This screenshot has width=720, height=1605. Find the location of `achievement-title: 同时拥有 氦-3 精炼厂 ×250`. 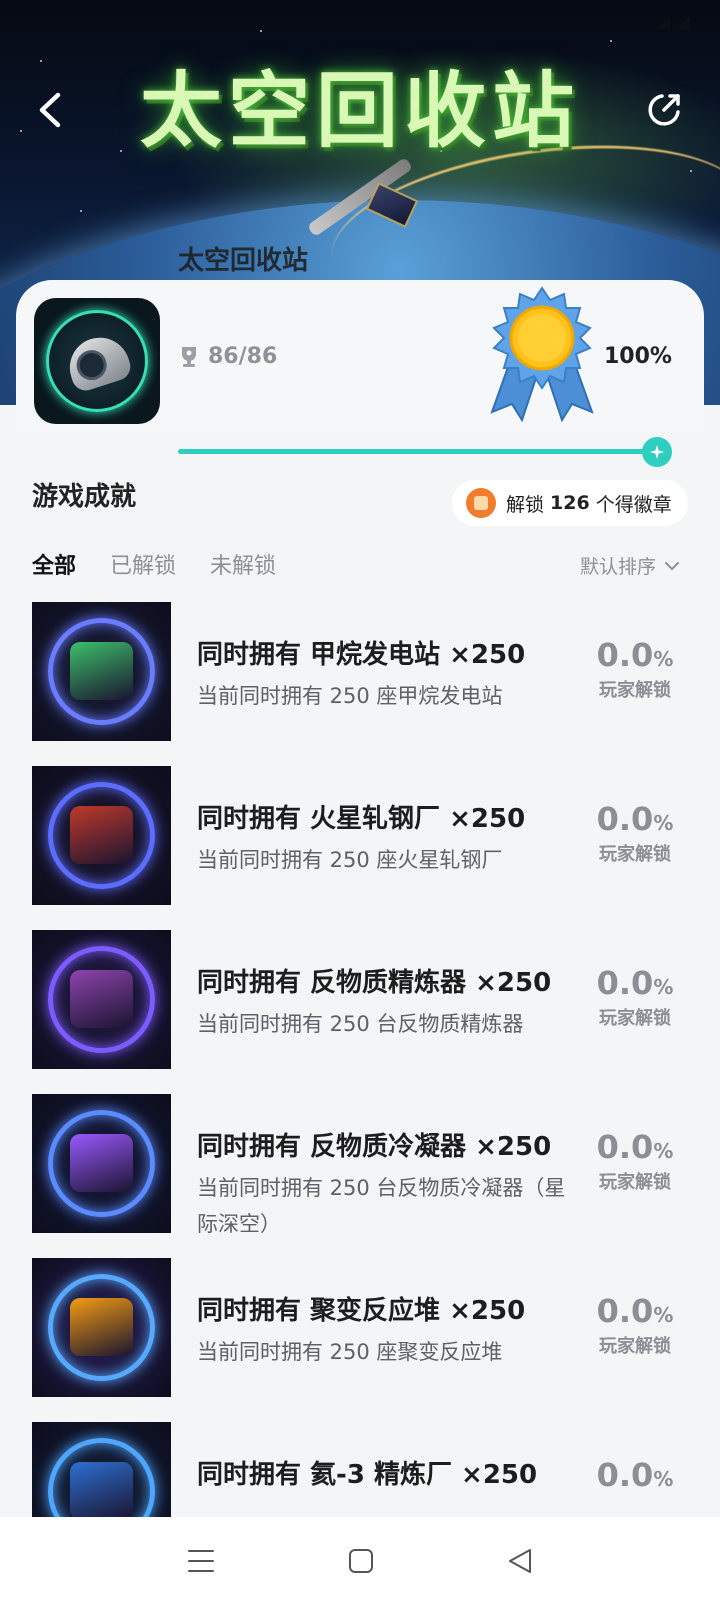

achievement-title: 同时拥有 氦-3 精炼厂 ×250 is located at coordinates (367, 1475).